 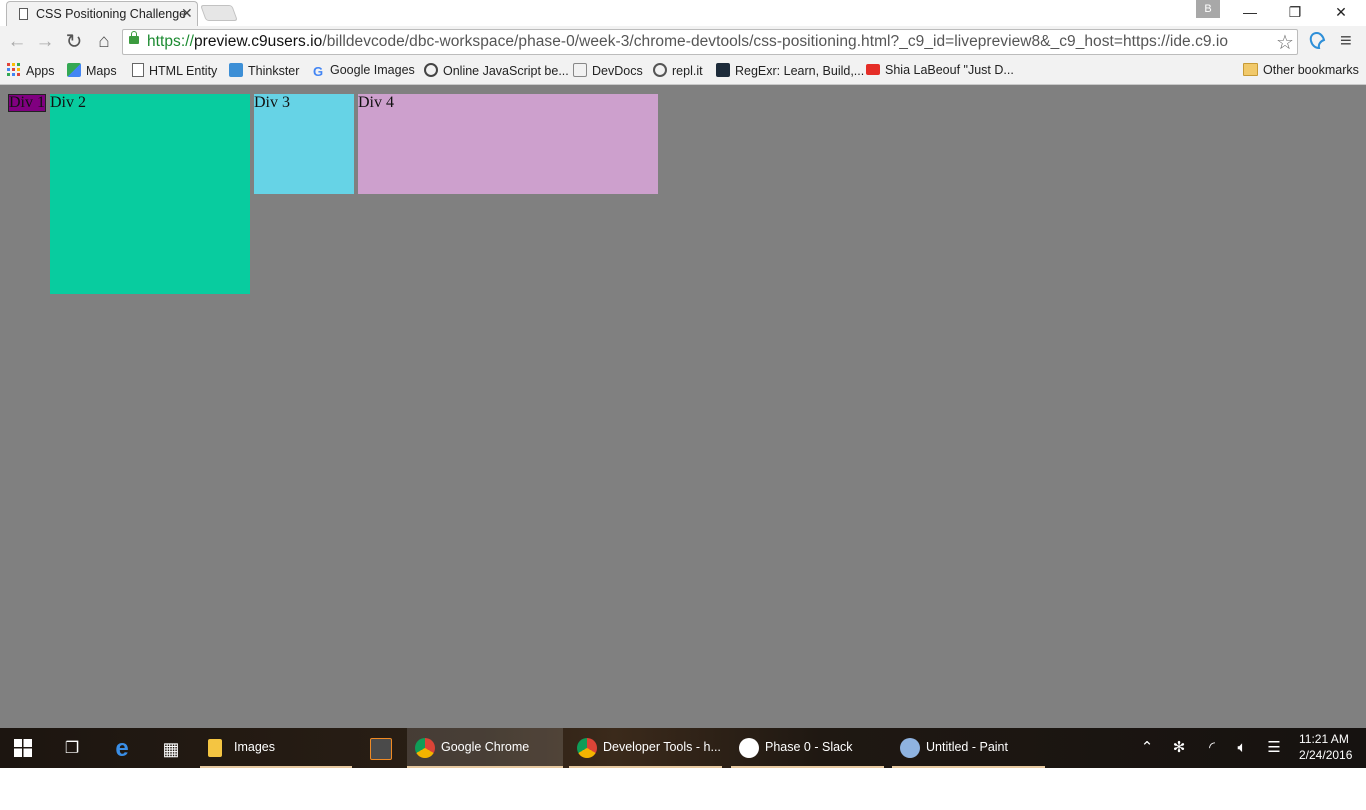 I want to click on document-icon, so click(x=23, y=14).